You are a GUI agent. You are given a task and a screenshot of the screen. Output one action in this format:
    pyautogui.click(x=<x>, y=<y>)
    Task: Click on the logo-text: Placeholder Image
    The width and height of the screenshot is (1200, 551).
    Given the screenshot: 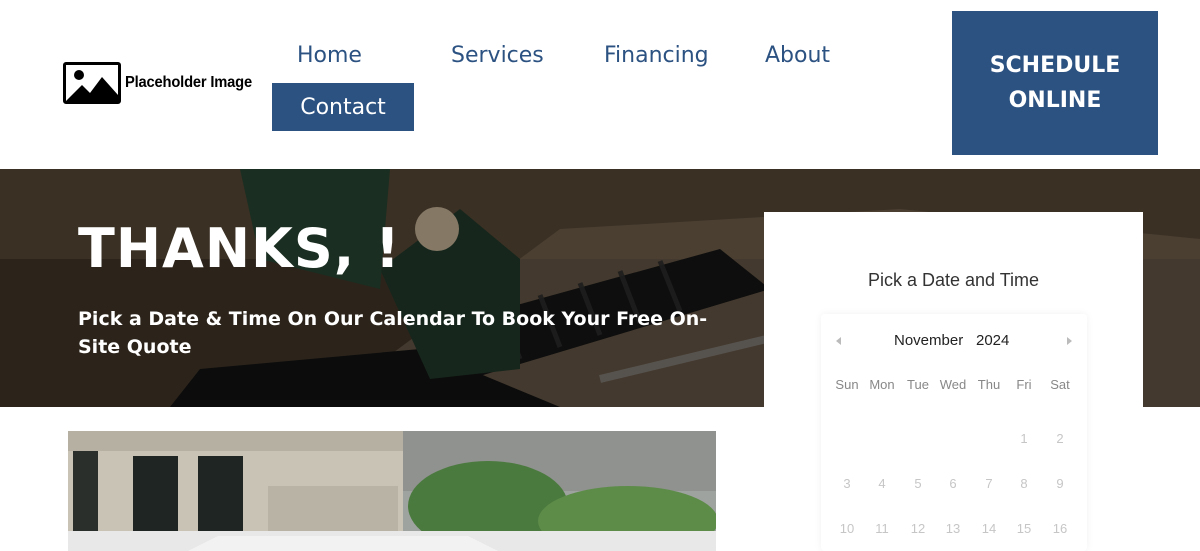 What is the action you would take?
    pyautogui.click(x=188, y=82)
    